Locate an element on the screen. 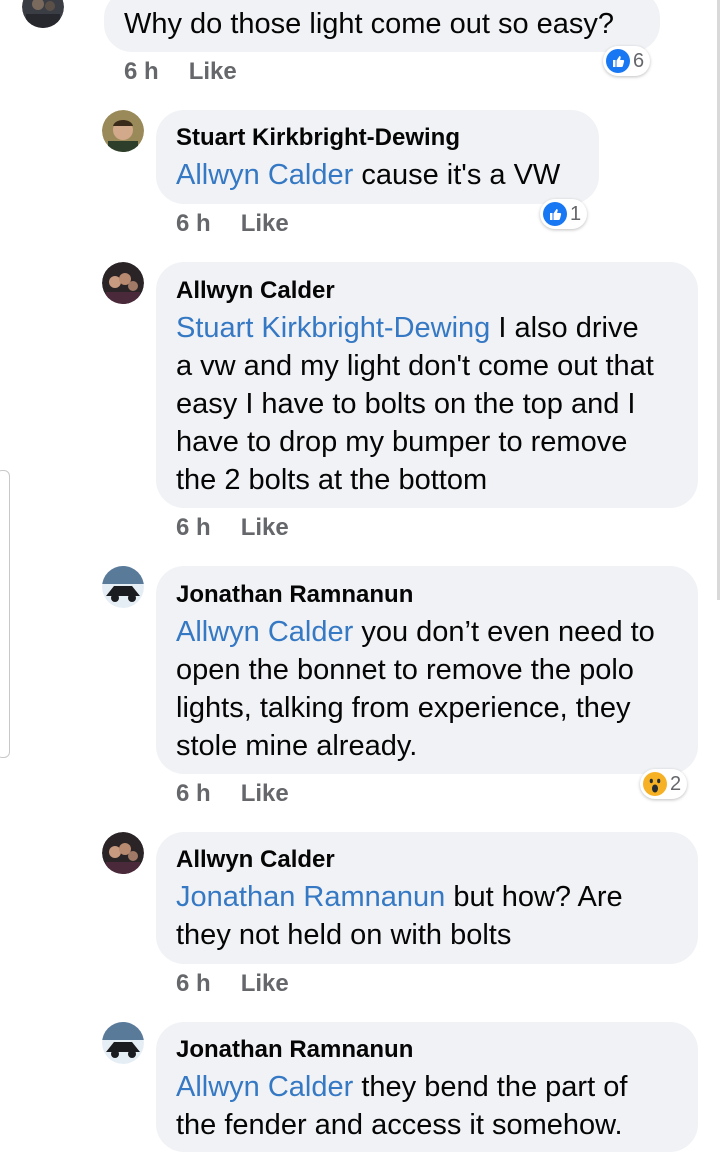  reaction-badge: 2 is located at coordinates (664, 784).